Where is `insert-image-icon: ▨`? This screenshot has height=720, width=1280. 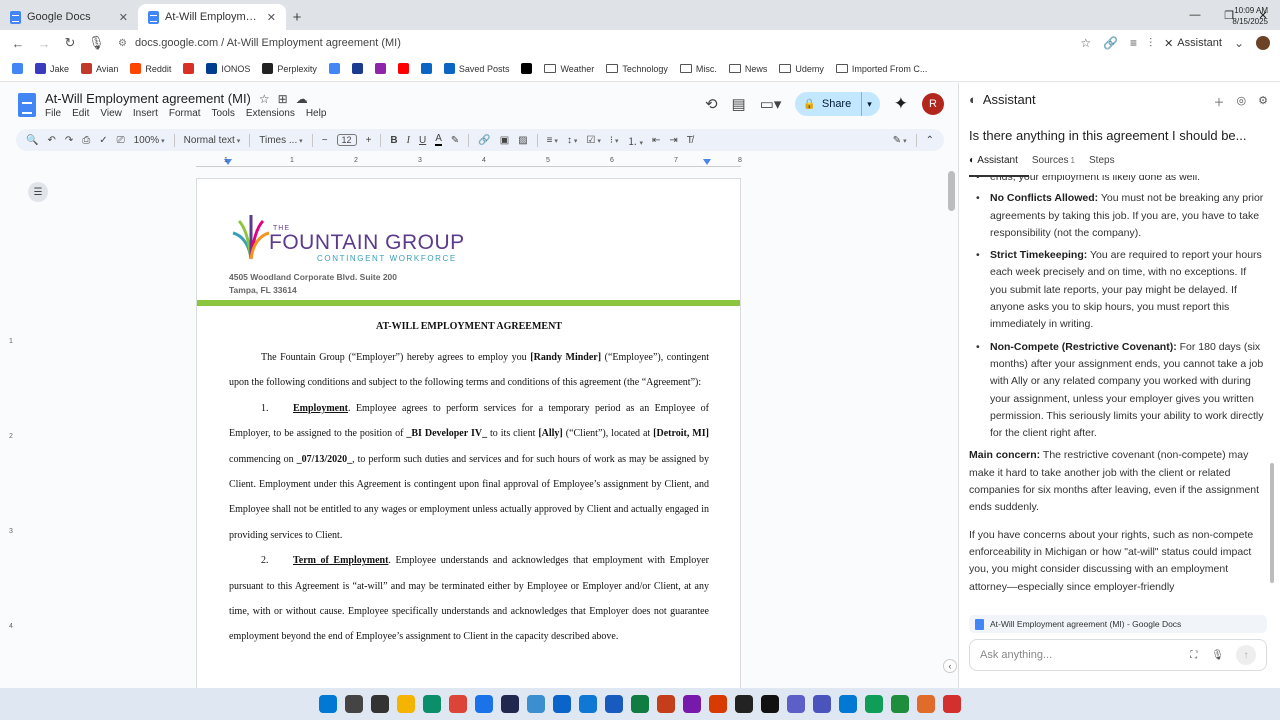 insert-image-icon: ▨ is located at coordinates (522, 140).